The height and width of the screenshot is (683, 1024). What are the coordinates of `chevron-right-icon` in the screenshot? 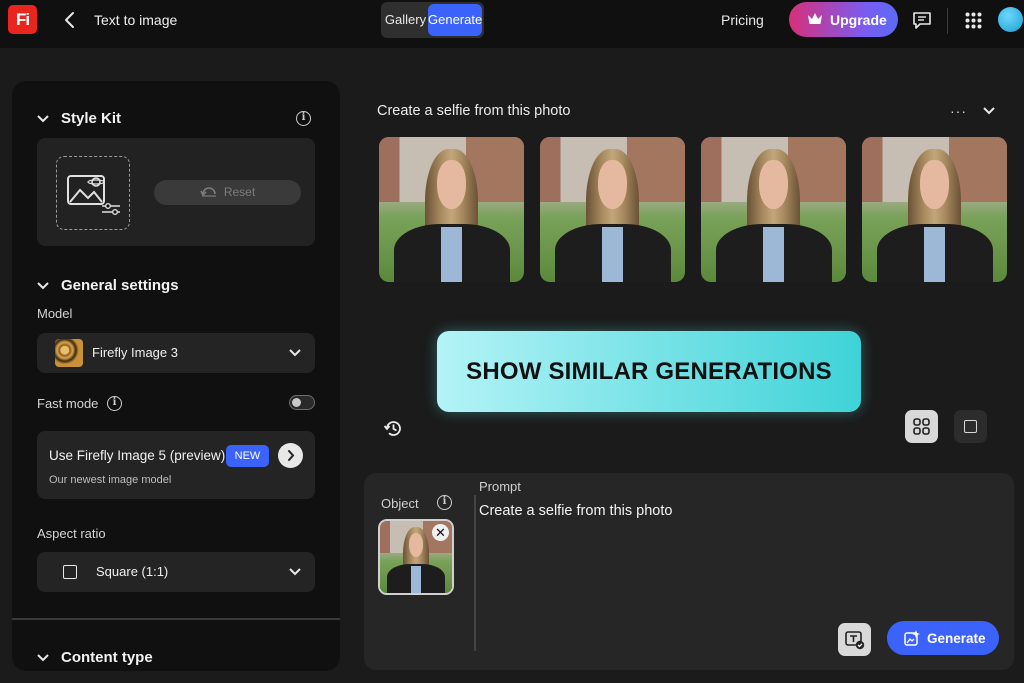 It's located at (291, 455).